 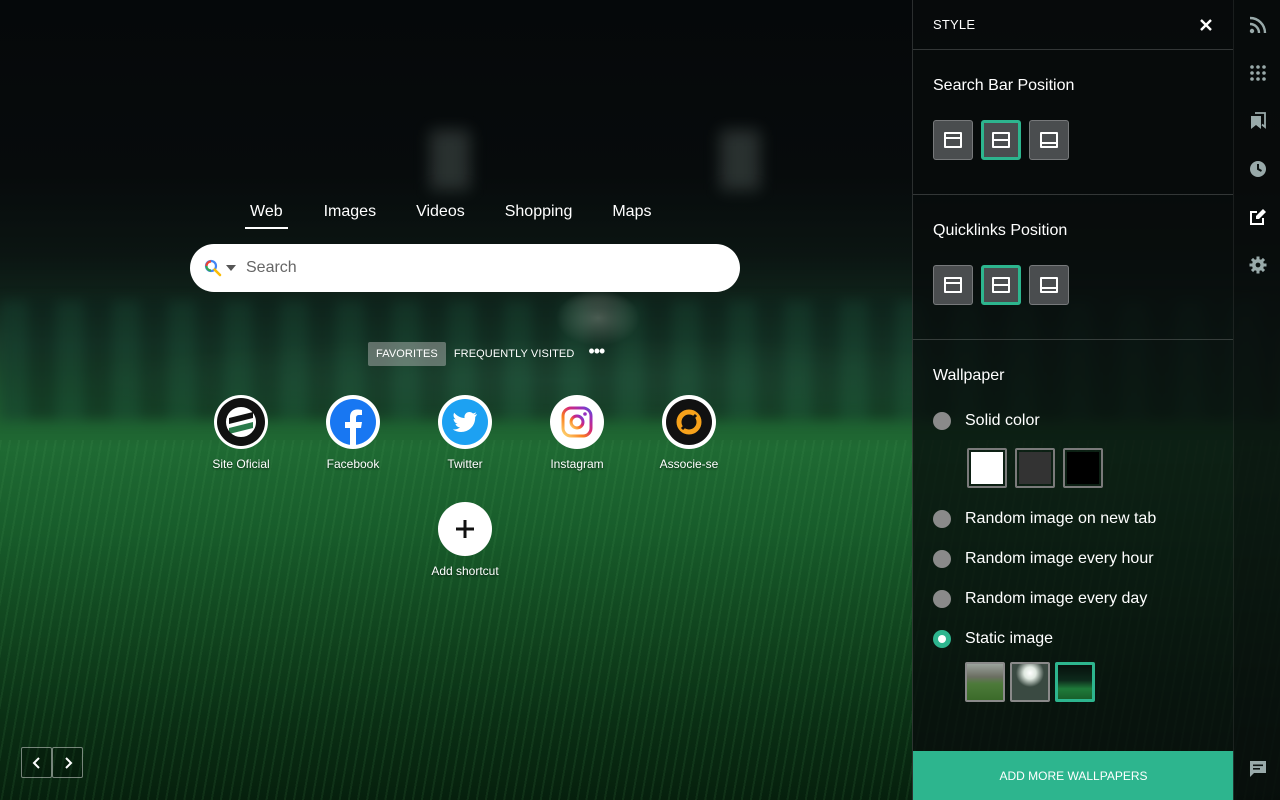 I want to click on clock-glyph, so click(x=1258, y=169).